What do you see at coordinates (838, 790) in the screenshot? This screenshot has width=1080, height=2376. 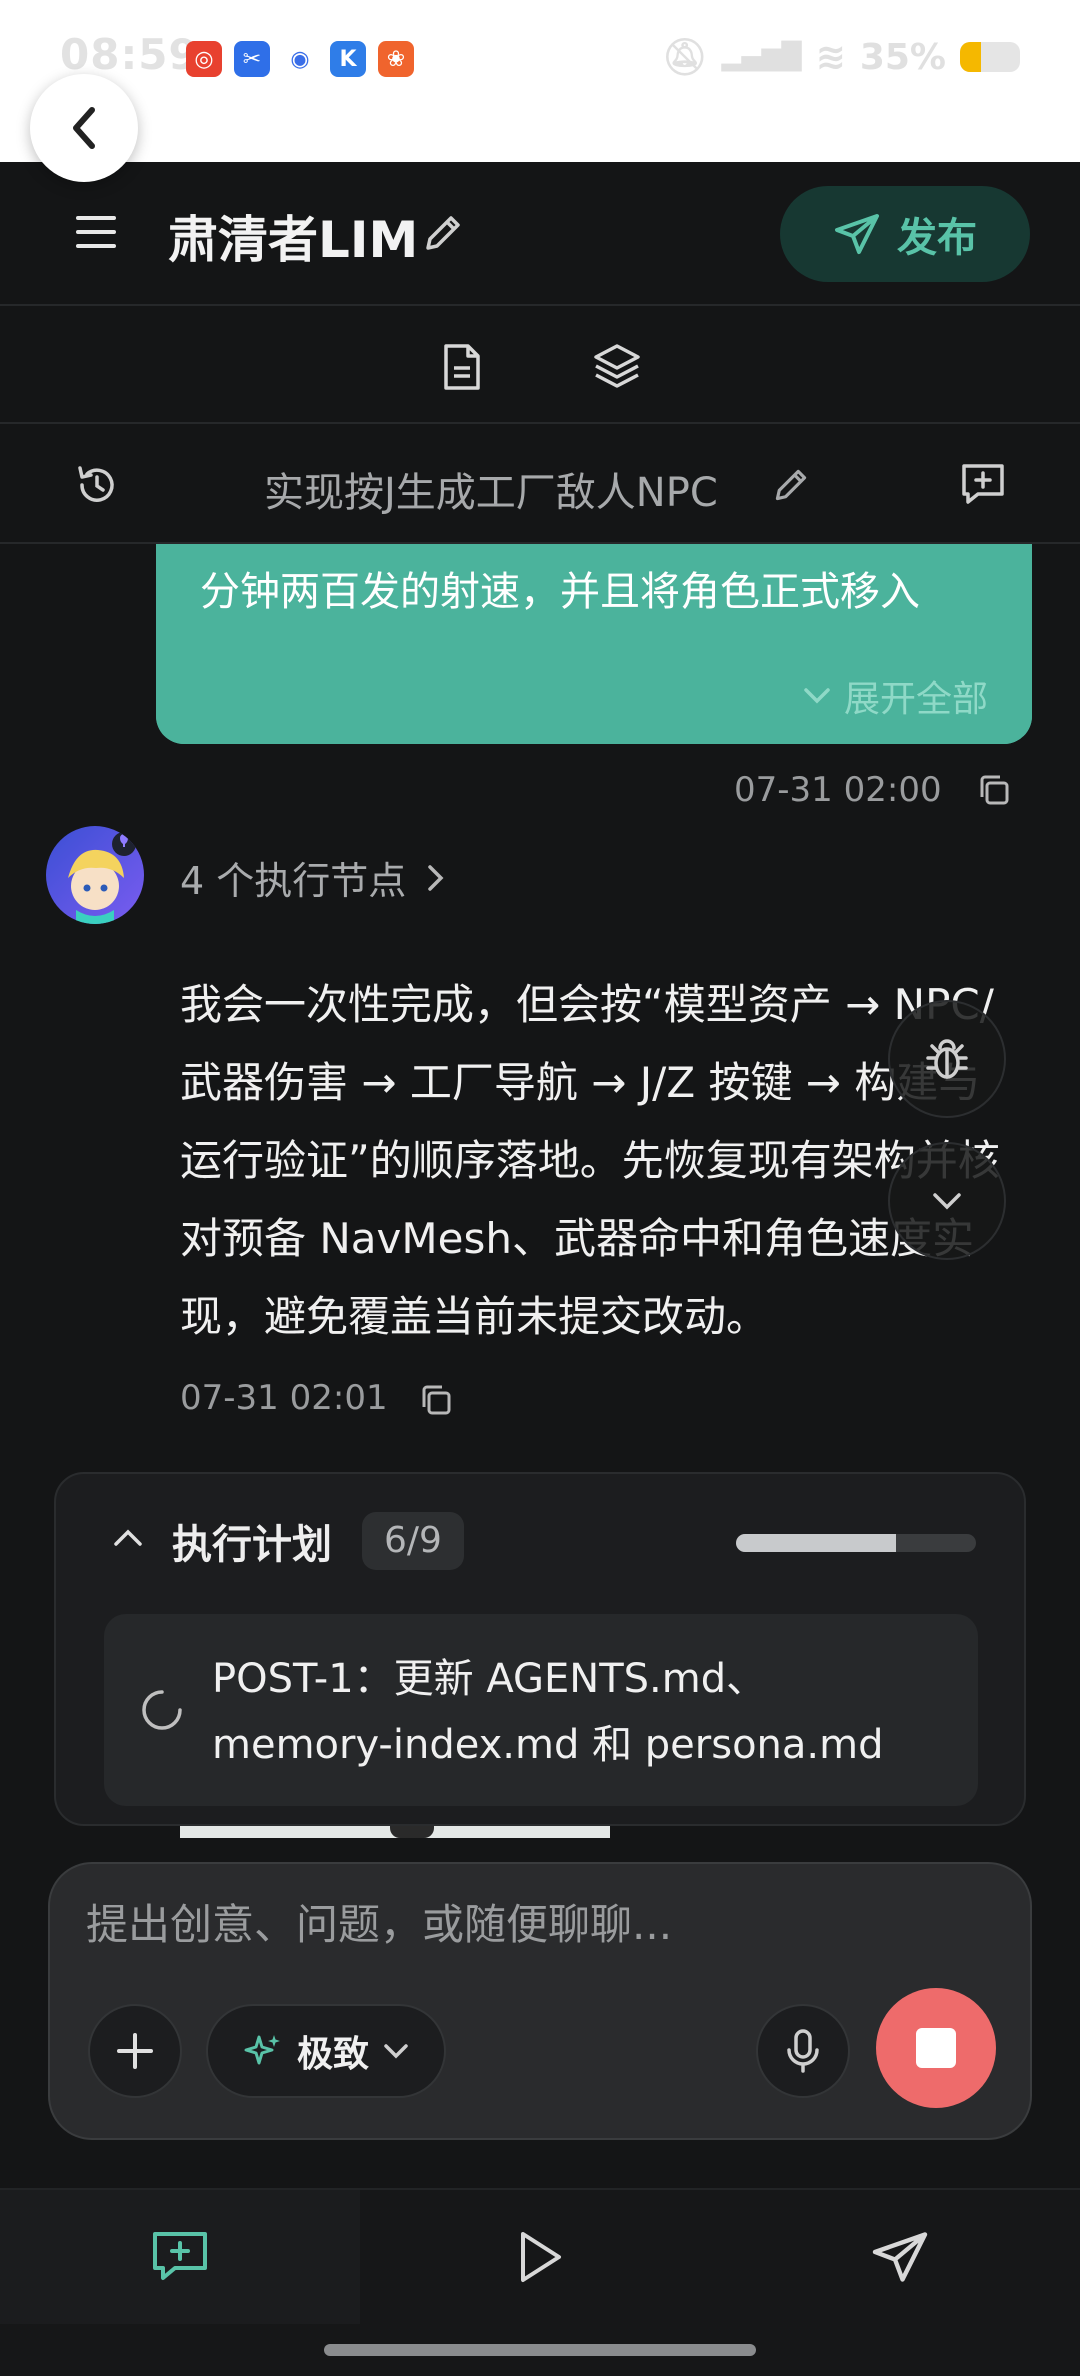 I see `user-message-timestamp: 07-31 02:00` at bounding box center [838, 790].